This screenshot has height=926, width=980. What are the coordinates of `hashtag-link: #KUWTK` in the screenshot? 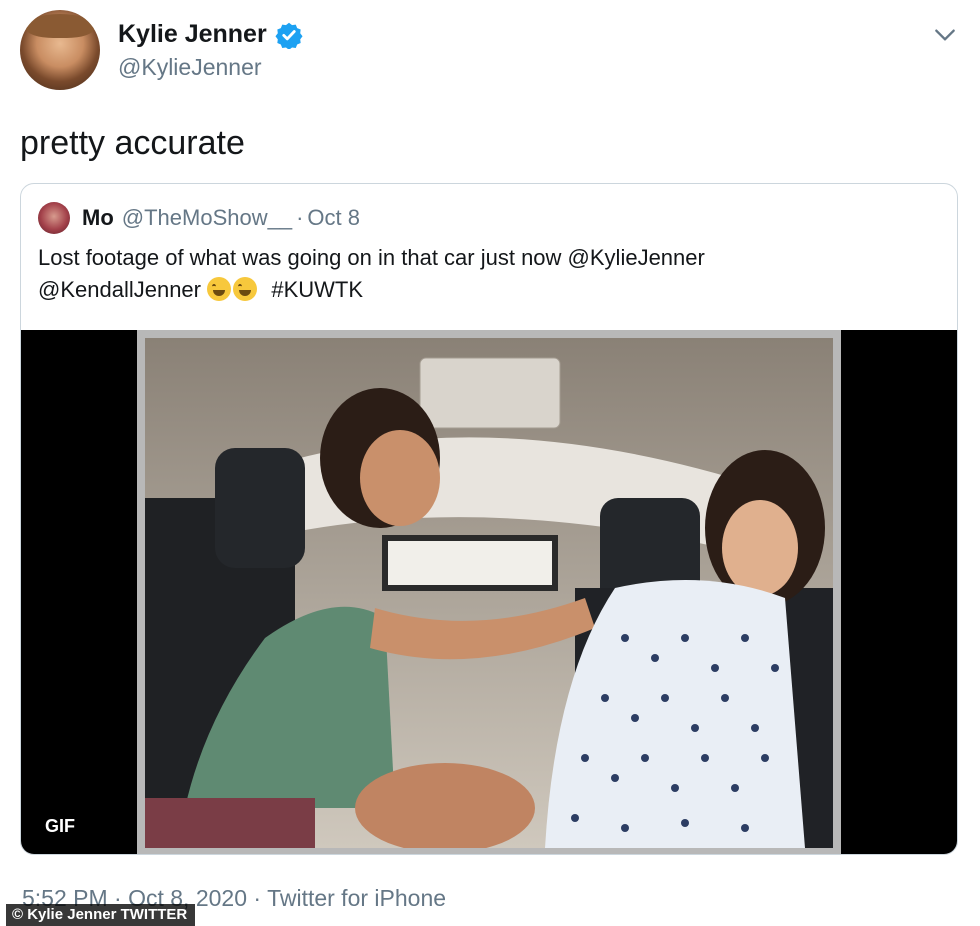 It's located at (317, 289).